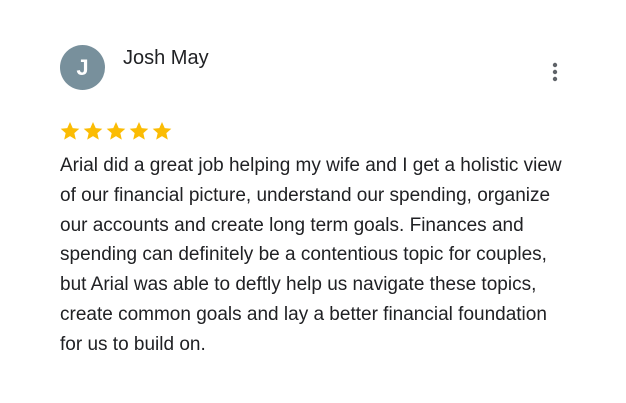 The height and width of the screenshot is (403, 626). I want to click on more-vertical-icon, so click(555, 72).